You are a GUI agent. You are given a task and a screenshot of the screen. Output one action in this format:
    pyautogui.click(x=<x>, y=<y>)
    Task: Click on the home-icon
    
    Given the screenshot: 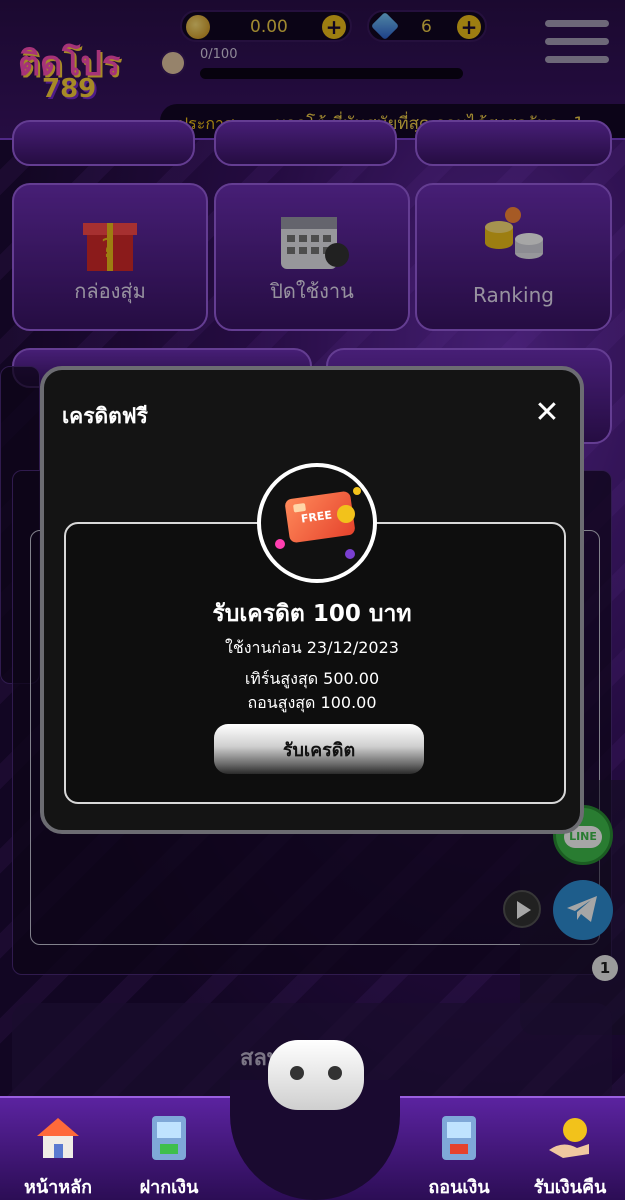 What is the action you would take?
    pyautogui.click(x=58, y=1138)
    